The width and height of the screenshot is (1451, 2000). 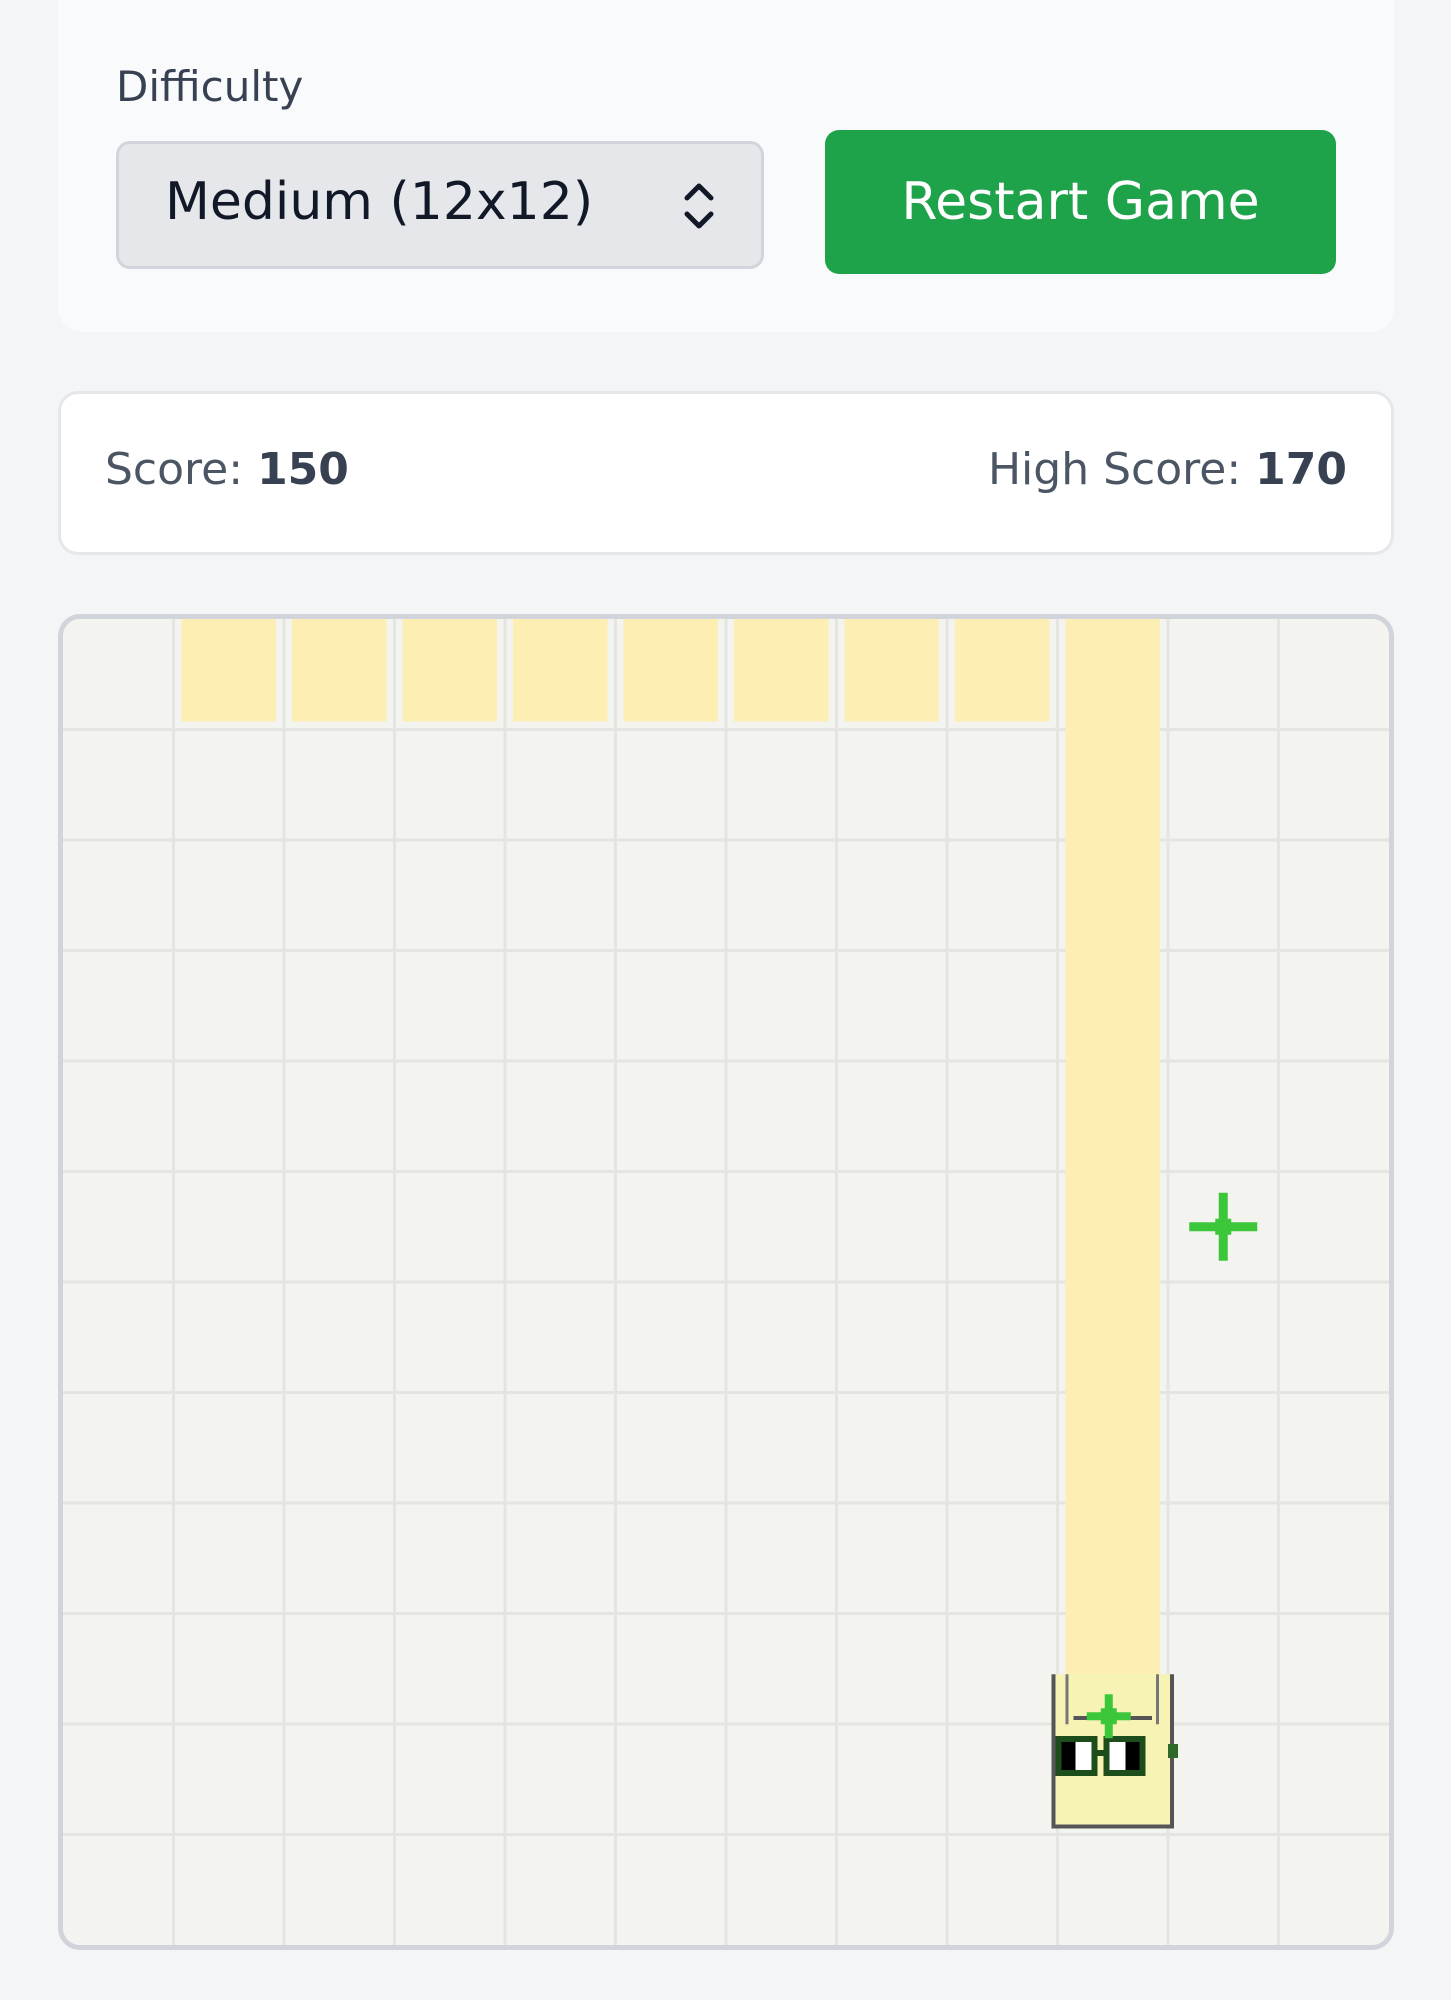 What do you see at coordinates (726, 473) in the screenshot?
I see `score-card: Score: 150 High Score: 170` at bounding box center [726, 473].